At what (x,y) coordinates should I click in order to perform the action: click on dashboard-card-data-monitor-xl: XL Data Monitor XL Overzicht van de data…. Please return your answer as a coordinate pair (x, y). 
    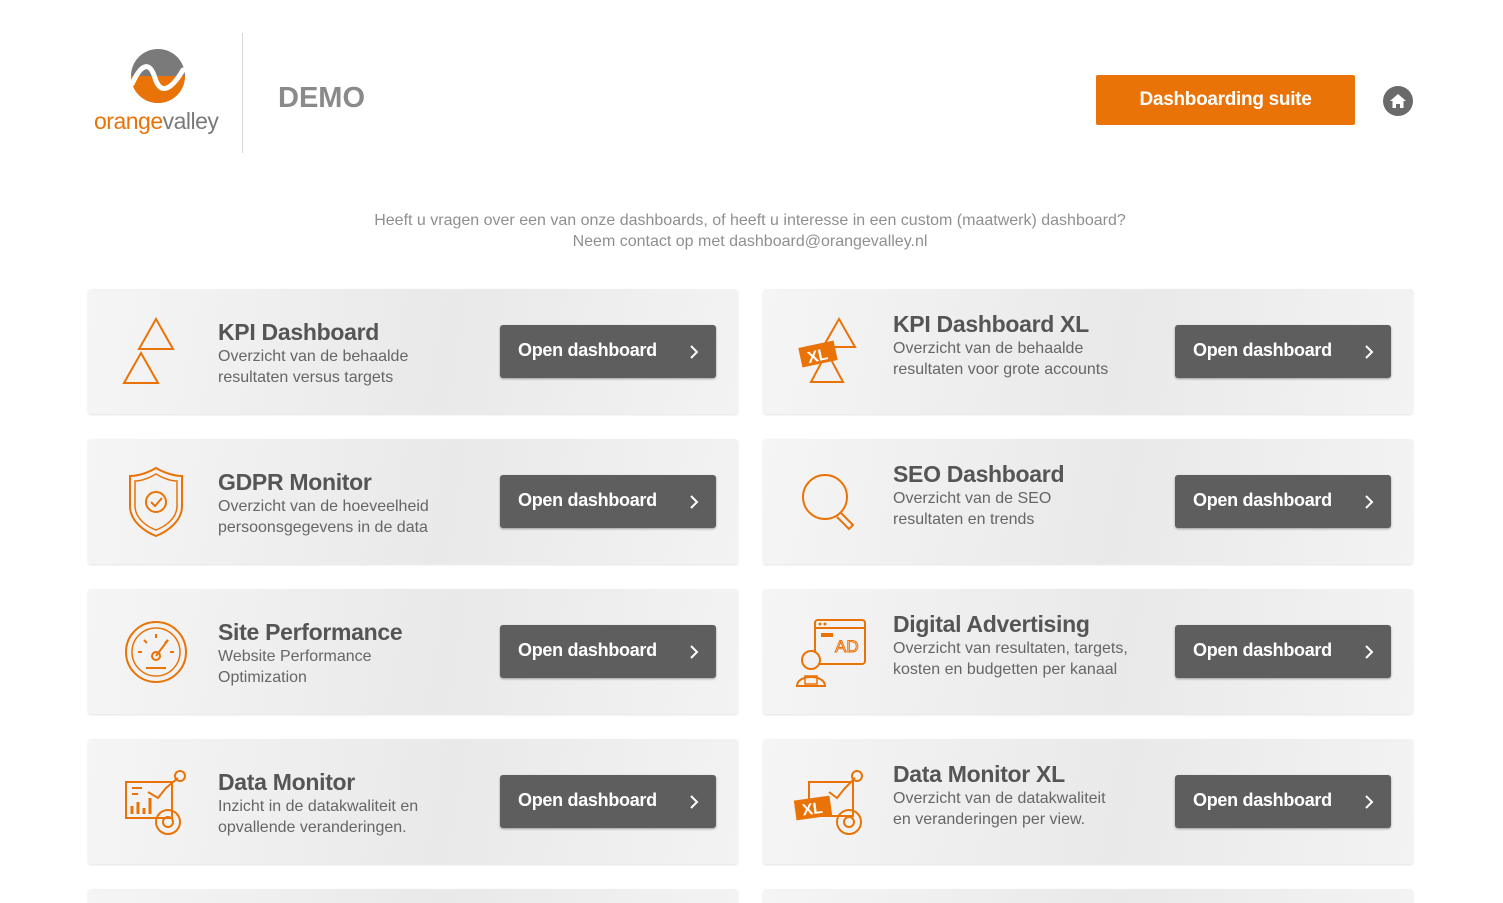
    Looking at the image, I should click on (1088, 801).